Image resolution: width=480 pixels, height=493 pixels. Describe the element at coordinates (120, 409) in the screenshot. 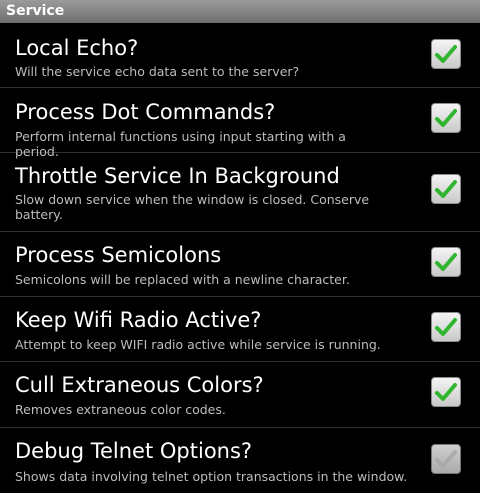

I see `setting-summary: Removes extraneous color codes.` at that location.